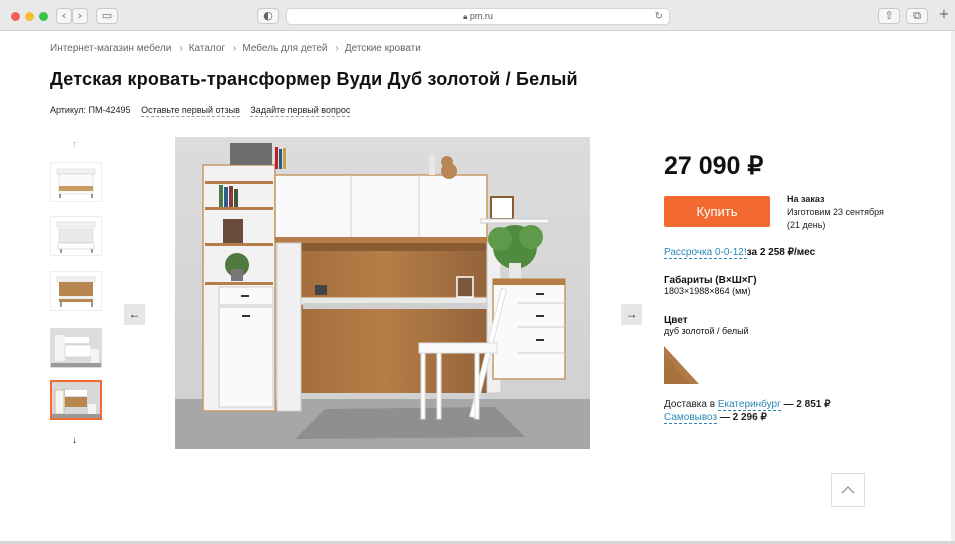 Image resolution: width=955 pixels, height=544 pixels. I want to click on lock-icon: 🔒︎, so click(465, 16).